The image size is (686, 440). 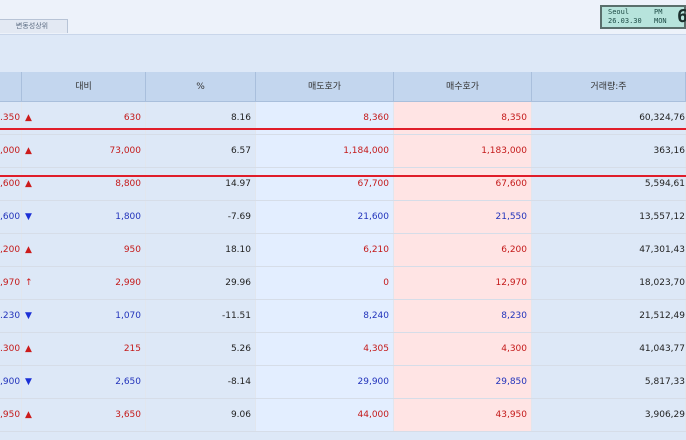 I want to click on percent-cell: 29.96, so click(x=201, y=283).